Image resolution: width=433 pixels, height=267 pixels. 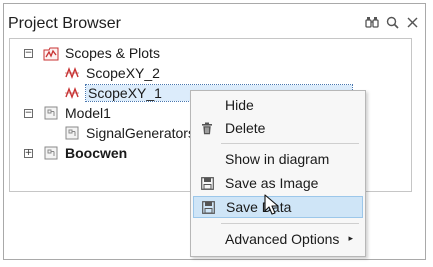 I want to click on panel-header-icons, so click(x=392, y=22).